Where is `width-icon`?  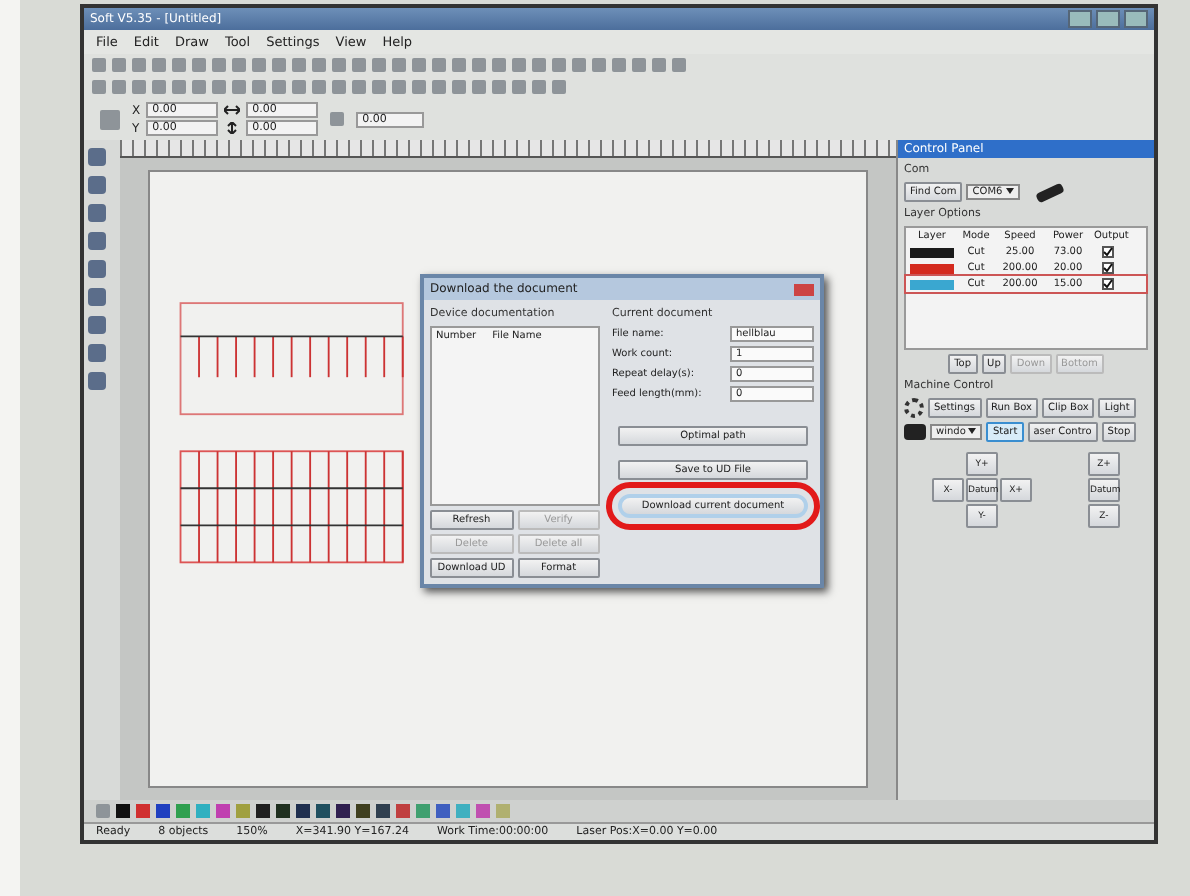
width-icon is located at coordinates (232, 110).